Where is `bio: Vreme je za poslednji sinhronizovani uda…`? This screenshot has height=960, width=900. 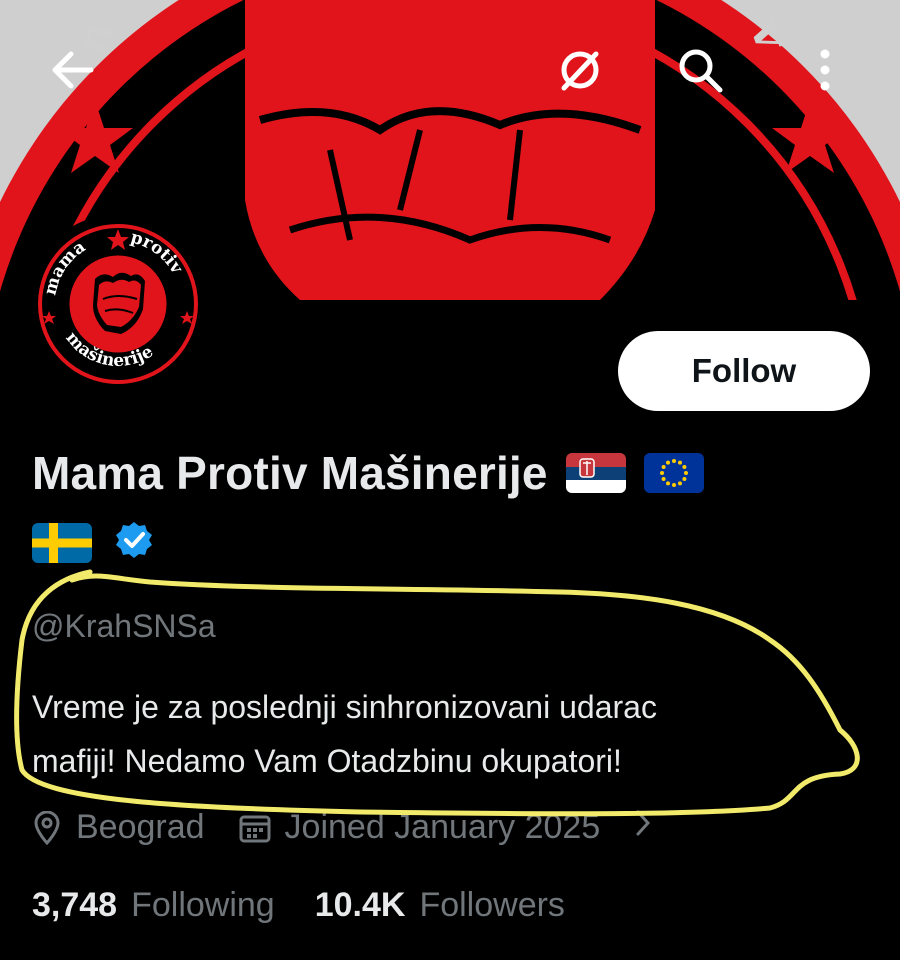 bio: Vreme je za poslednji sinhronizovani uda… is located at coordinates (442, 734).